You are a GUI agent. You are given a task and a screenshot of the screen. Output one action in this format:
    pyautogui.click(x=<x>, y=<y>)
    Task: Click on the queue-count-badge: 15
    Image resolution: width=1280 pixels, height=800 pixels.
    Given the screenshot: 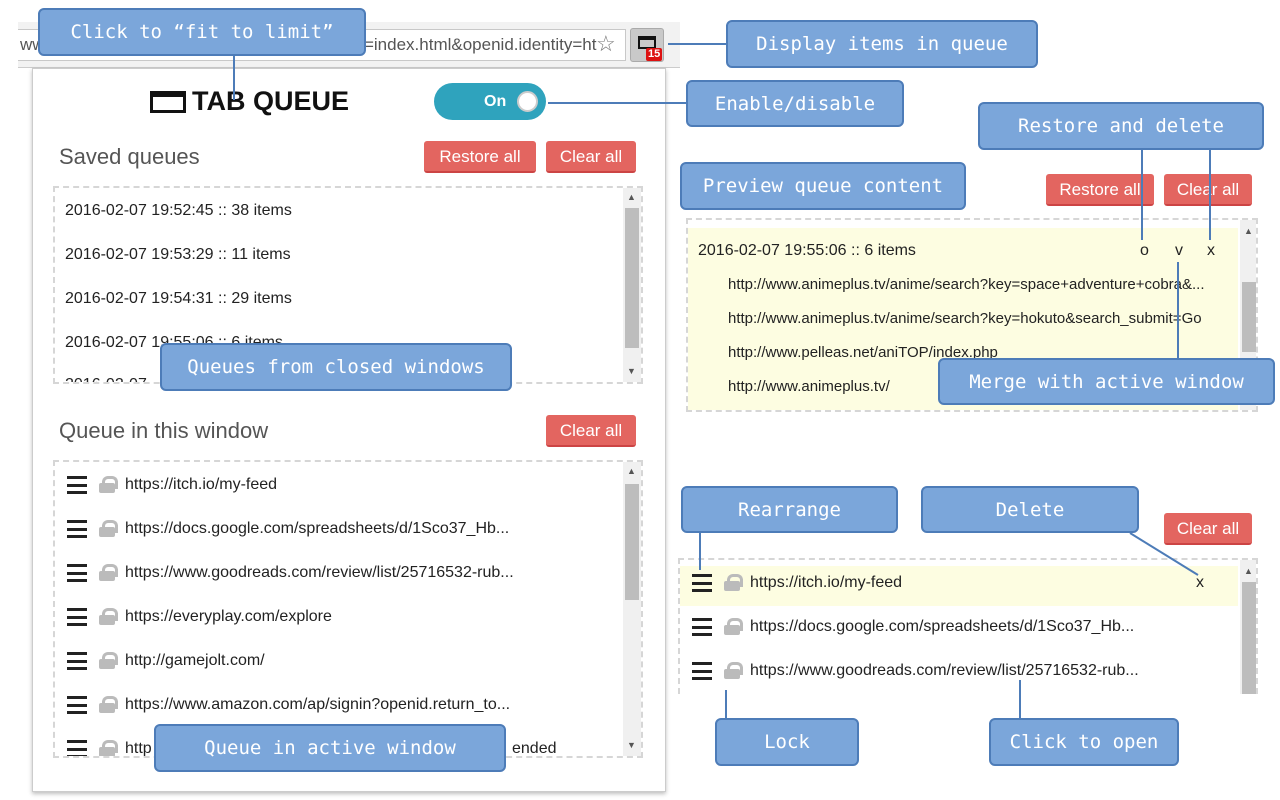 What is the action you would take?
    pyautogui.click(x=654, y=54)
    